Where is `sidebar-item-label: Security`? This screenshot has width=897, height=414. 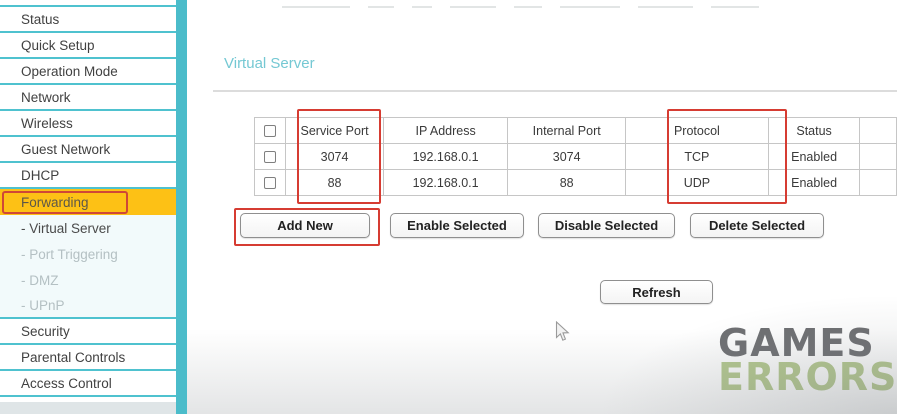
sidebar-item-label: Security is located at coordinates (45, 331).